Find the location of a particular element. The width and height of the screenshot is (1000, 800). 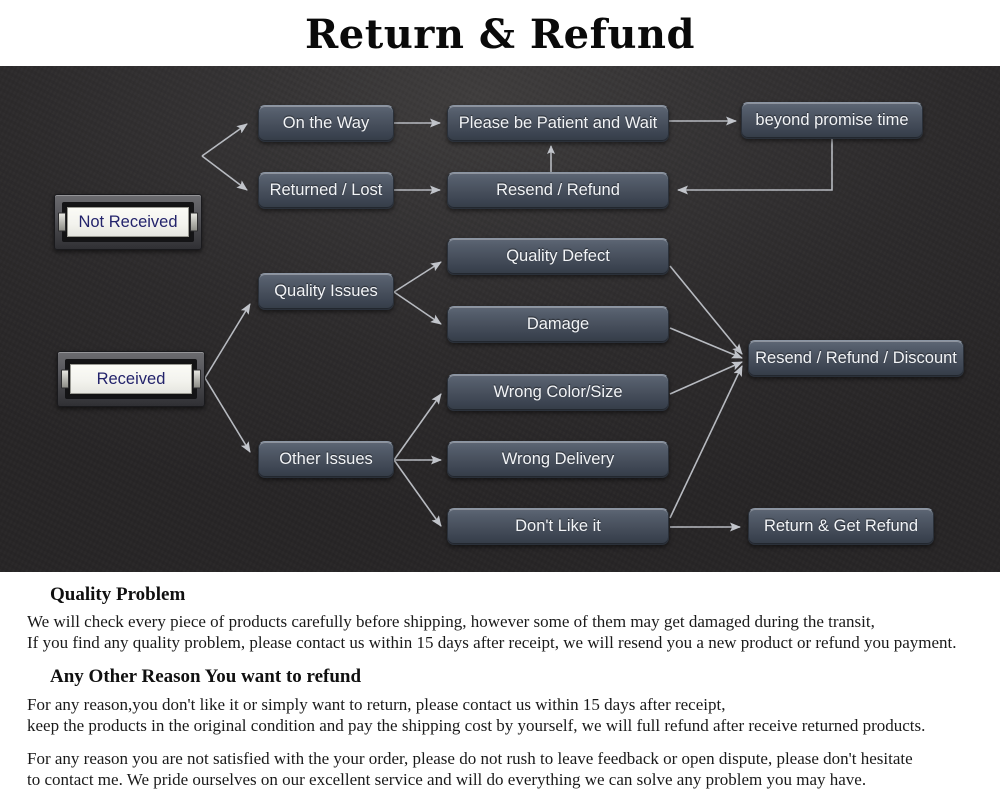

node-not-received-left-tab-icon is located at coordinates (62, 222).